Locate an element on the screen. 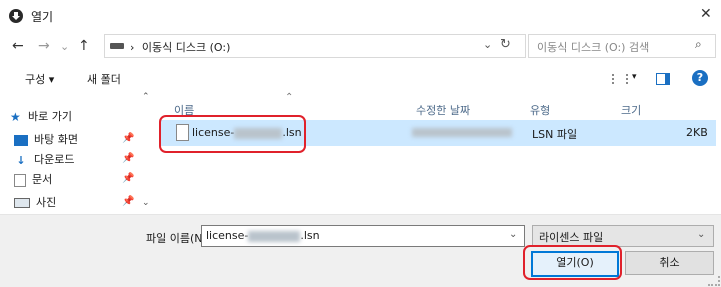 The width and height of the screenshot is (721, 287). search-input: 이동식 디스크 (O:) 검색 ⌕ is located at coordinates (622, 46).